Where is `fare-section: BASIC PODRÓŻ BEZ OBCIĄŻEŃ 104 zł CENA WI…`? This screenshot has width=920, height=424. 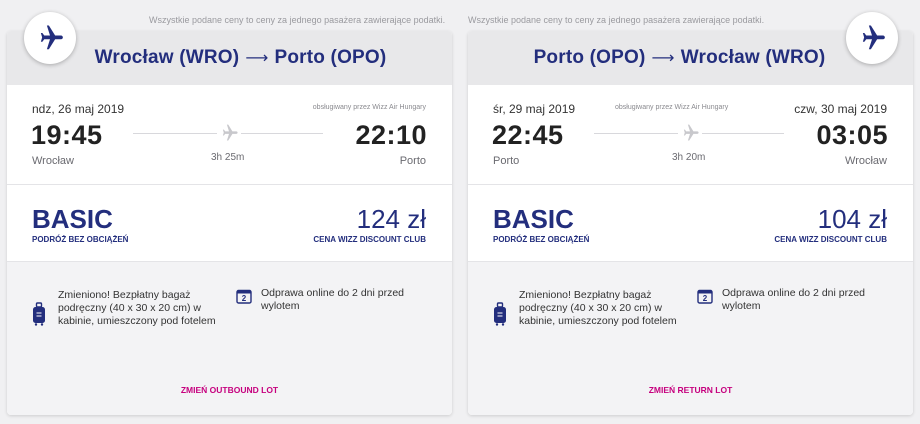 fare-section: BASIC PODRÓŻ BEZ OBCIĄŻEŃ 104 zł CENA WI… is located at coordinates (690, 223).